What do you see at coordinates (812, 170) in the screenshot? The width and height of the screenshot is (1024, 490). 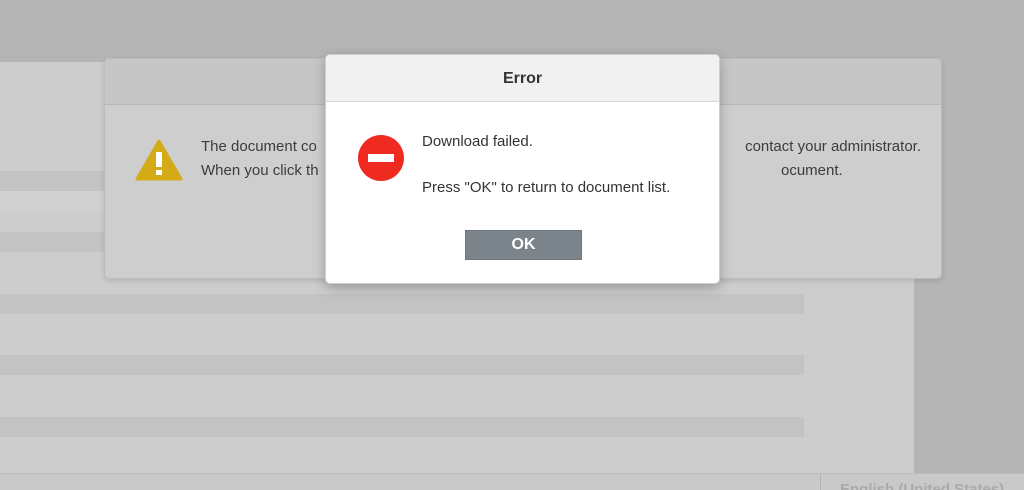 I see `warning-line-2-continued: ocument.` at bounding box center [812, 170].